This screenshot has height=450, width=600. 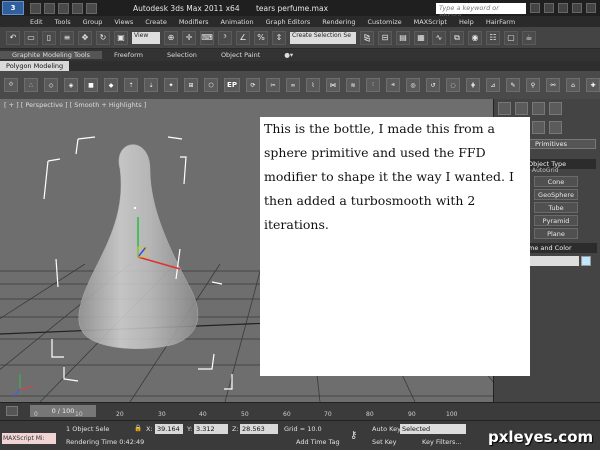 I want to click on ring-icon: ◎, so click(x=413, y=85).